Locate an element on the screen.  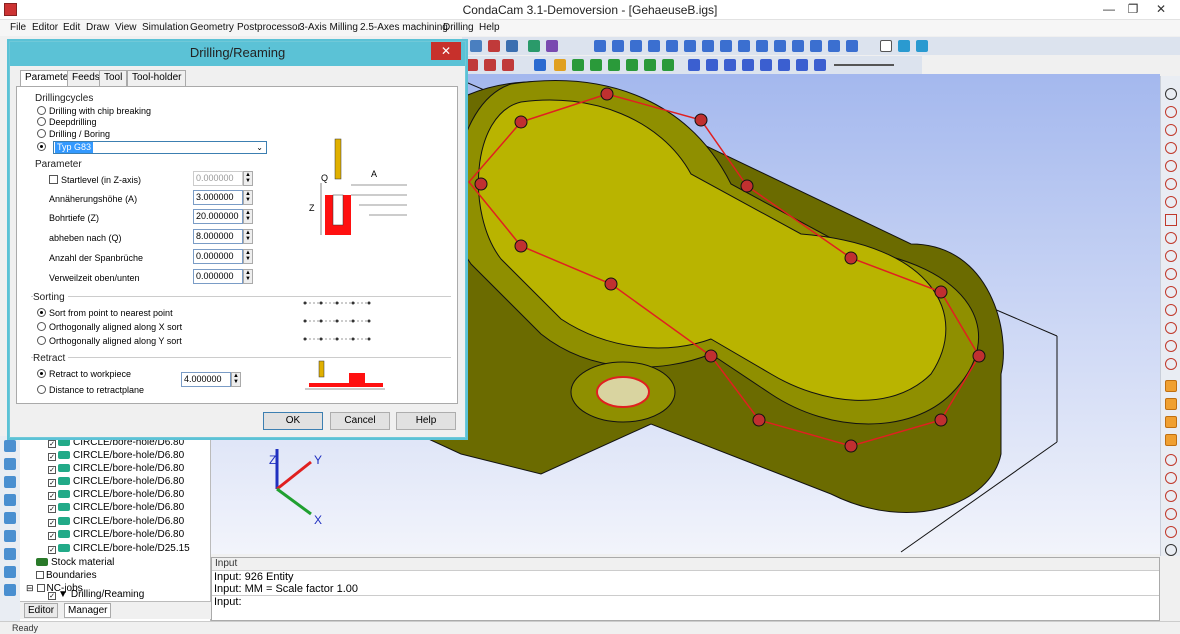
intersect-icon is located at coordinates (1171, 478).